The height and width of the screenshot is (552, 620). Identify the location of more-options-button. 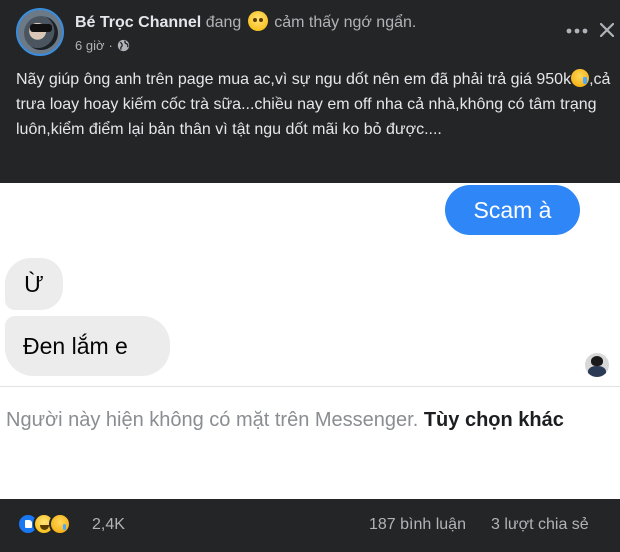
(577, 31).